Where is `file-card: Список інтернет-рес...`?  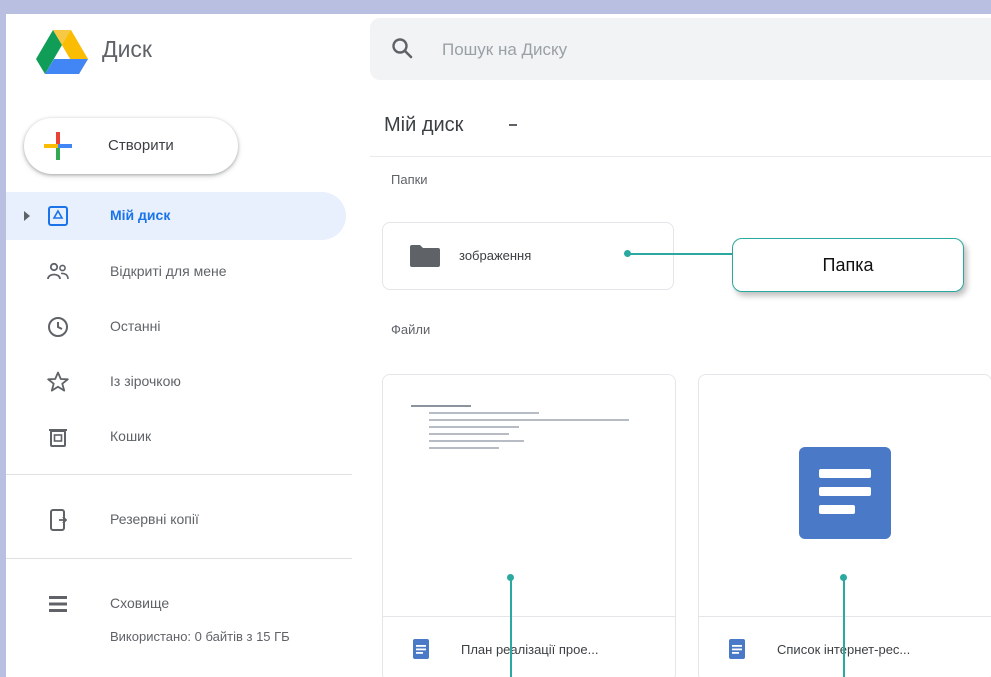 file-card: Список інтернет-рес... is located at coordinates (844, 525).